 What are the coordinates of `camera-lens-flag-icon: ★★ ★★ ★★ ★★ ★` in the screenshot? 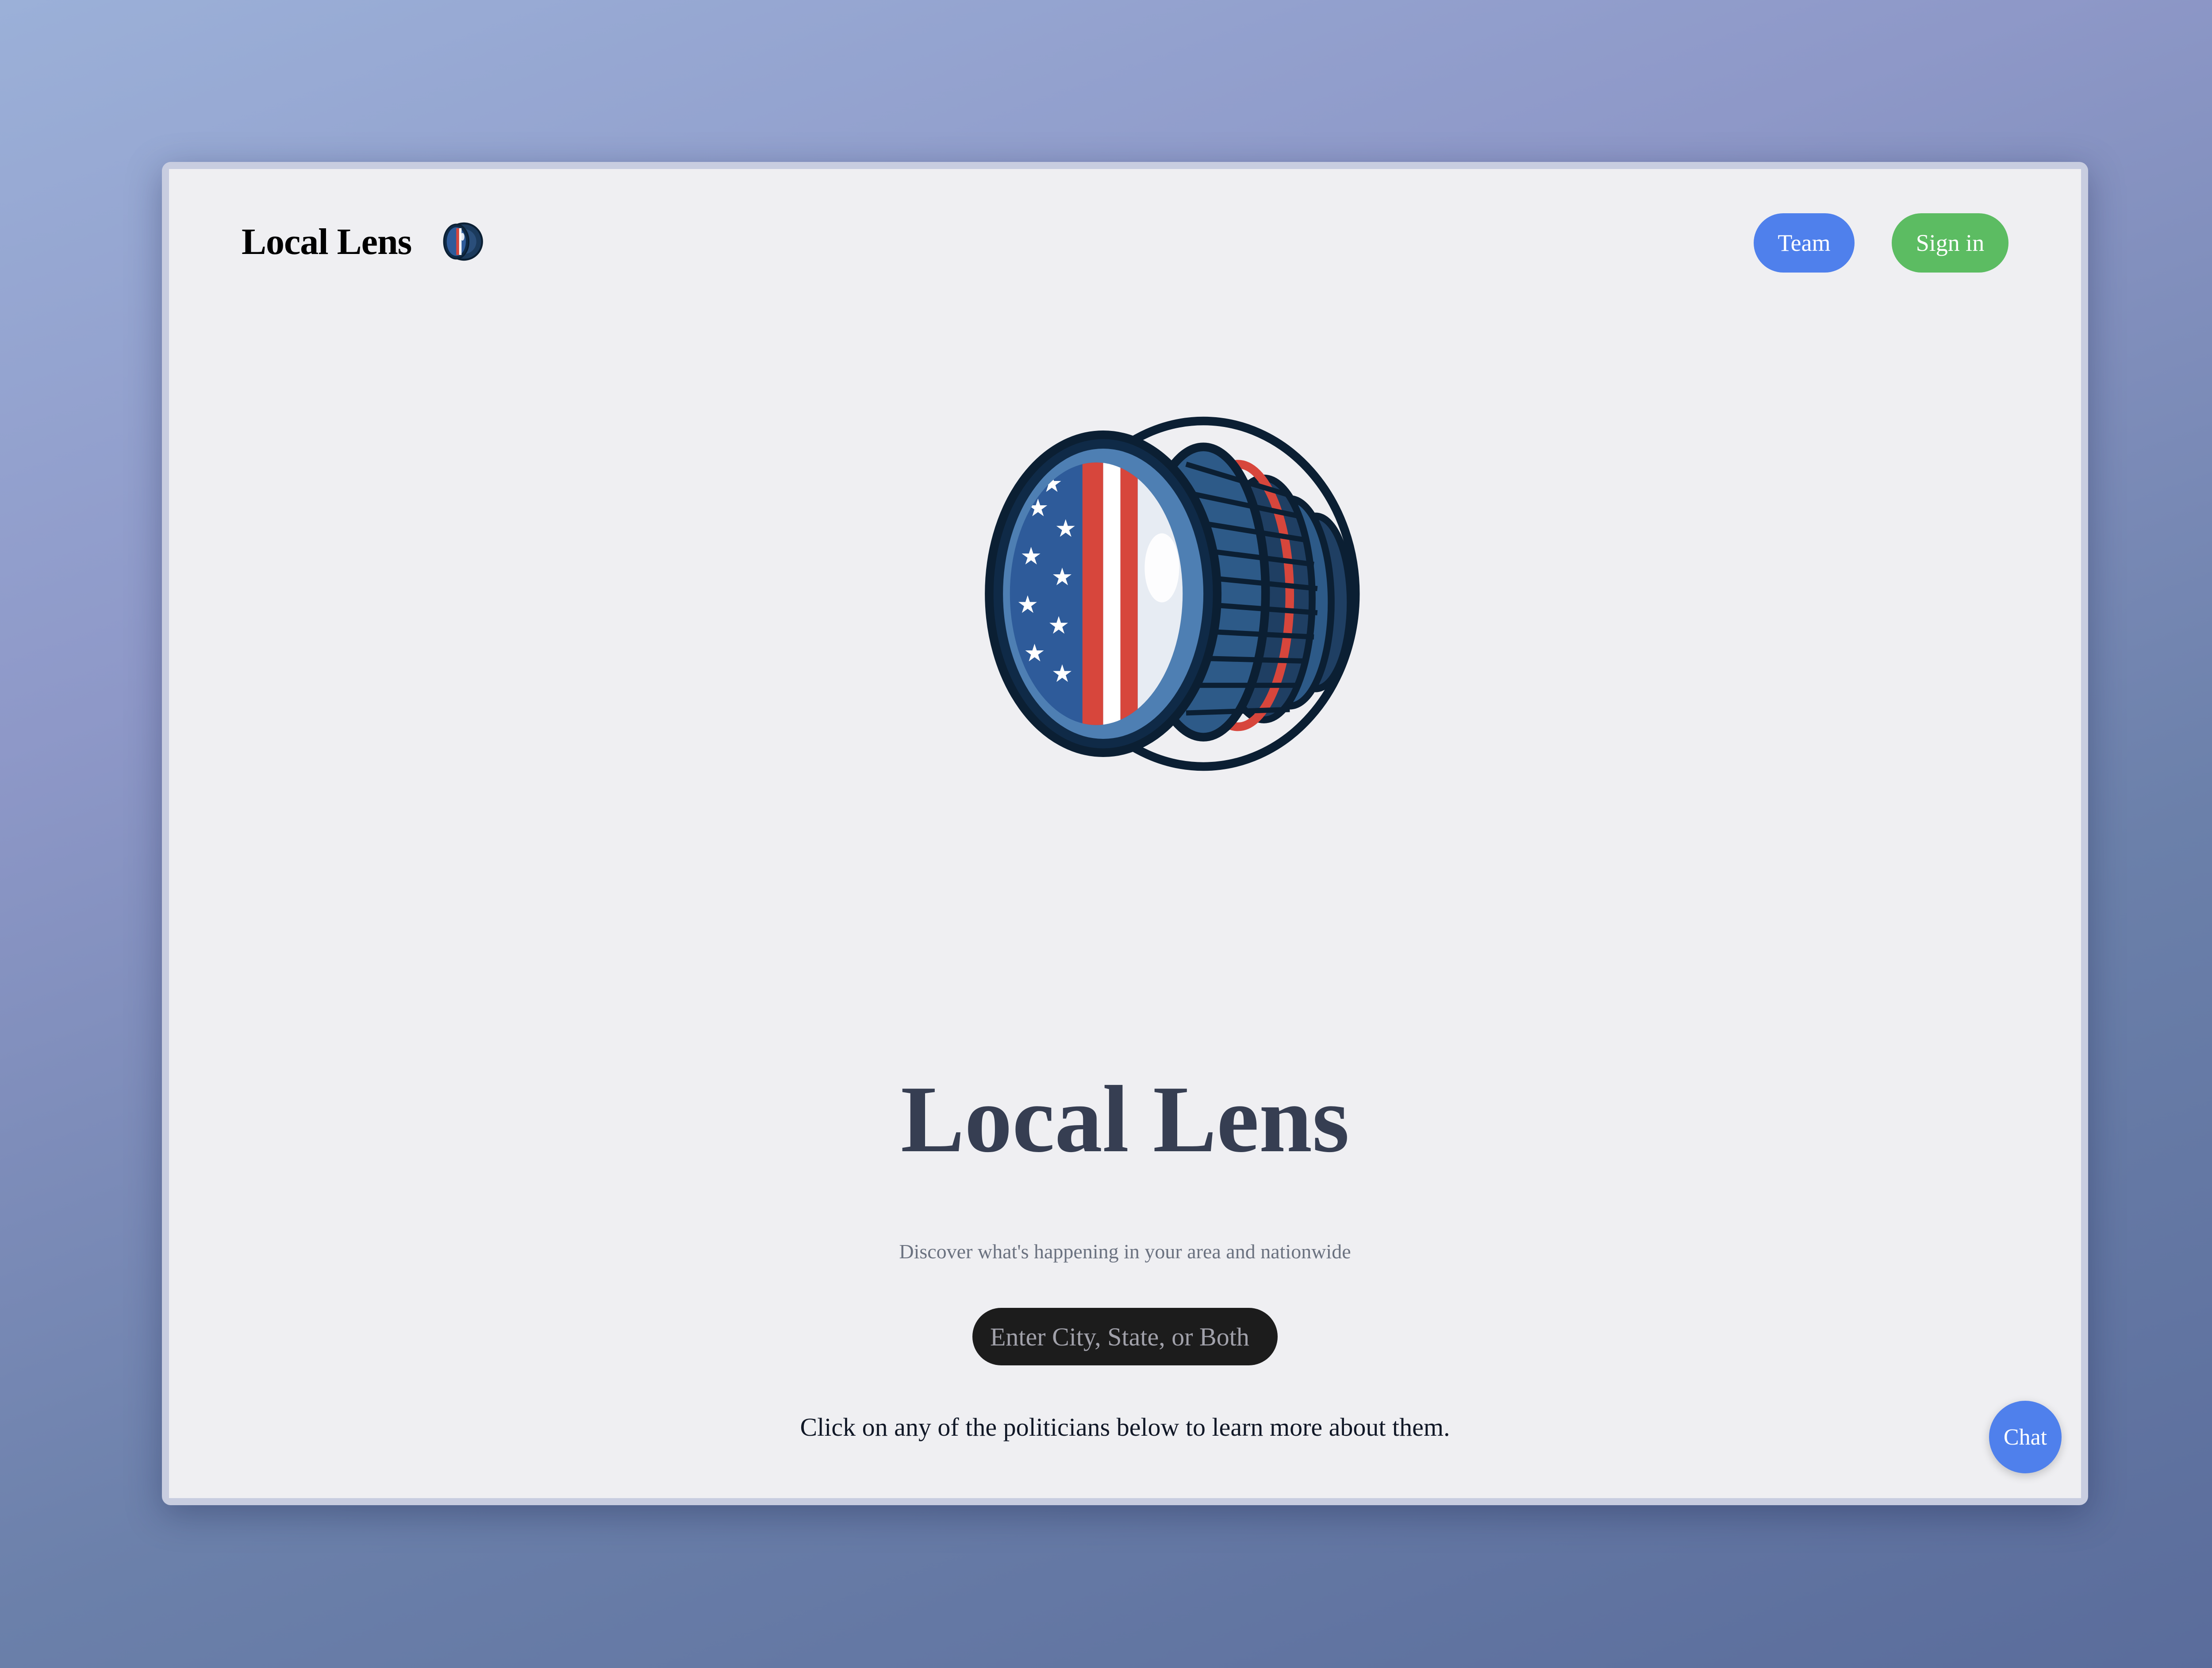 It's located at (1173, 593).